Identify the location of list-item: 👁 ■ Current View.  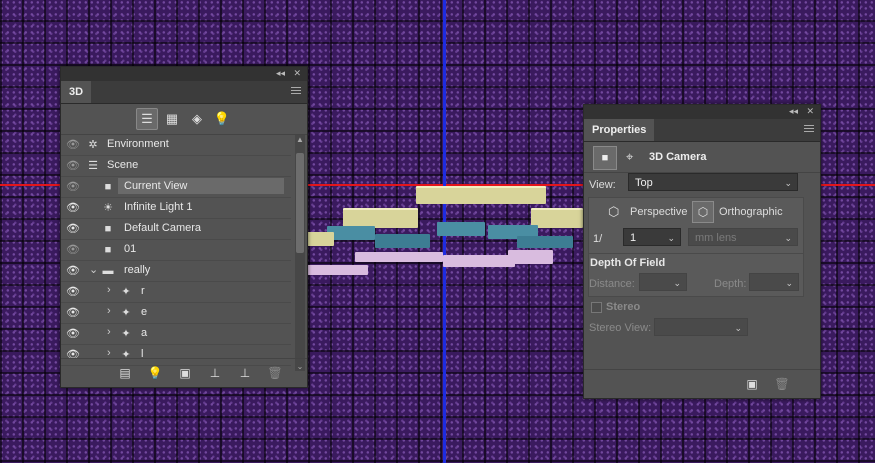
(176, 187).